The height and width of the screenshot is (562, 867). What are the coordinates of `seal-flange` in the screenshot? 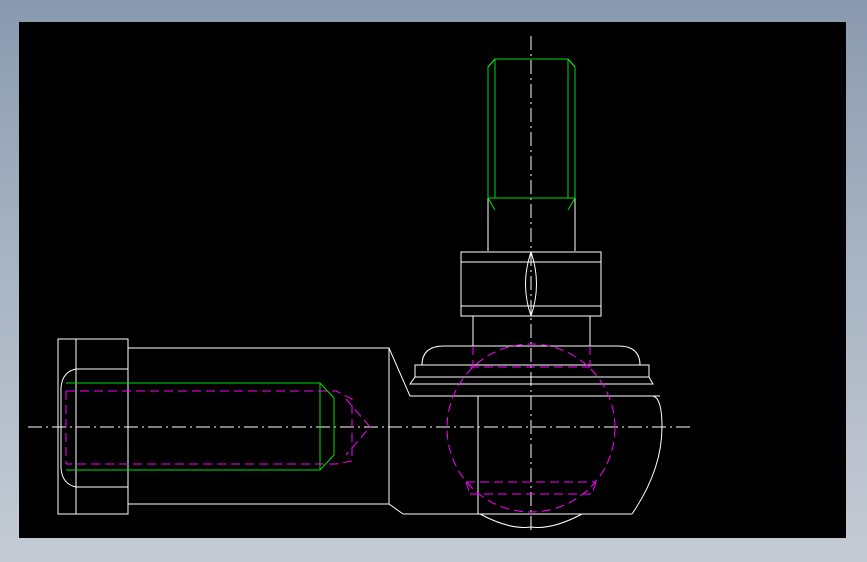 It's located at (534, 371).